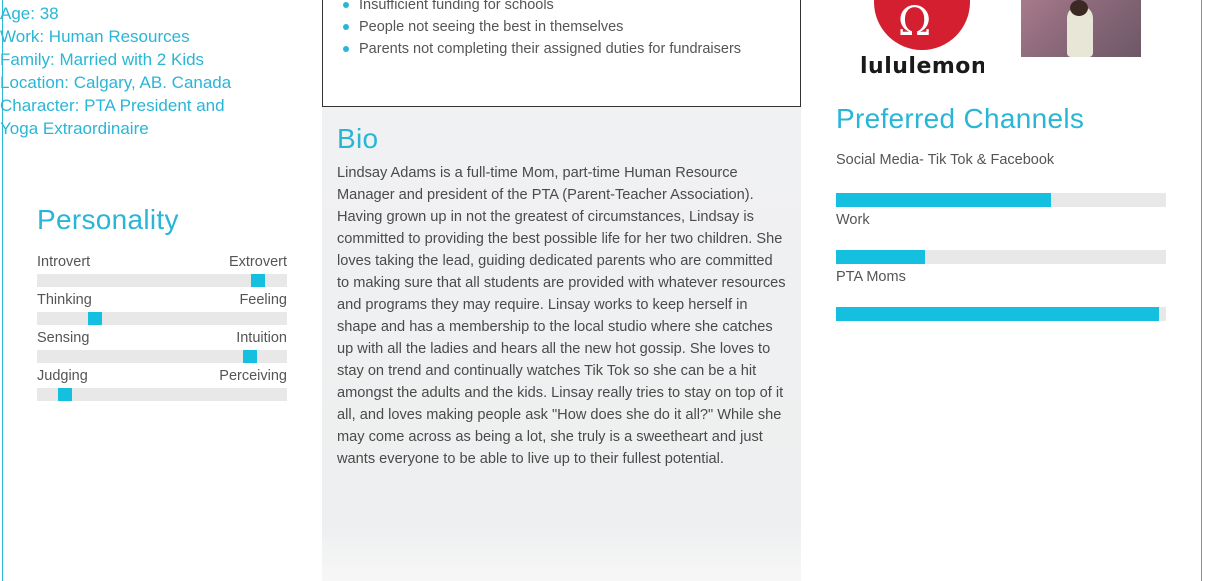 This screenshot has height=581, width=1205. Describe the element at coordinates (871, 277) in the screenshot. I see `channel-label-pta: PTA Moms` at that location.